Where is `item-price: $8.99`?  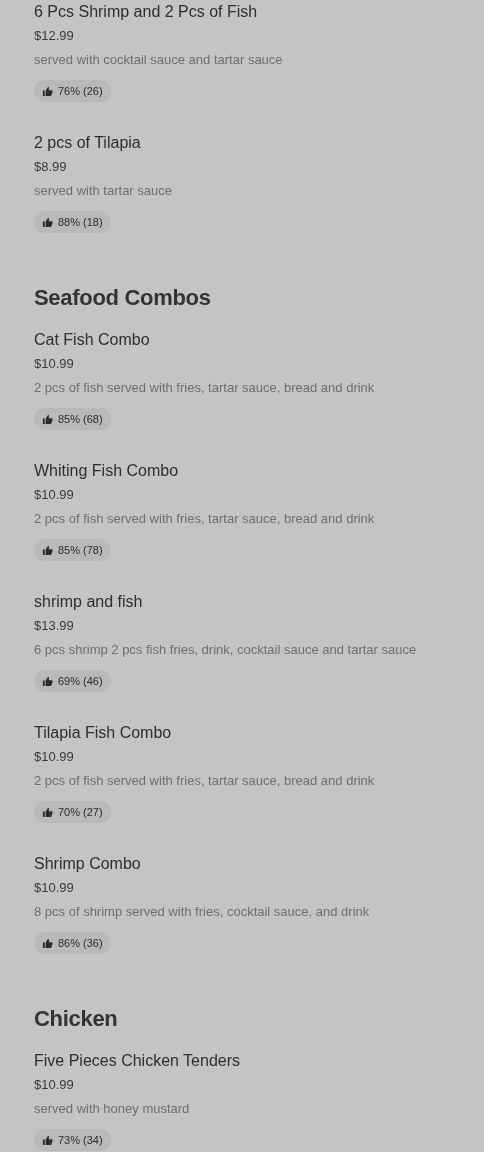
item-price: $8.99 is located at coordinates (50, 167).